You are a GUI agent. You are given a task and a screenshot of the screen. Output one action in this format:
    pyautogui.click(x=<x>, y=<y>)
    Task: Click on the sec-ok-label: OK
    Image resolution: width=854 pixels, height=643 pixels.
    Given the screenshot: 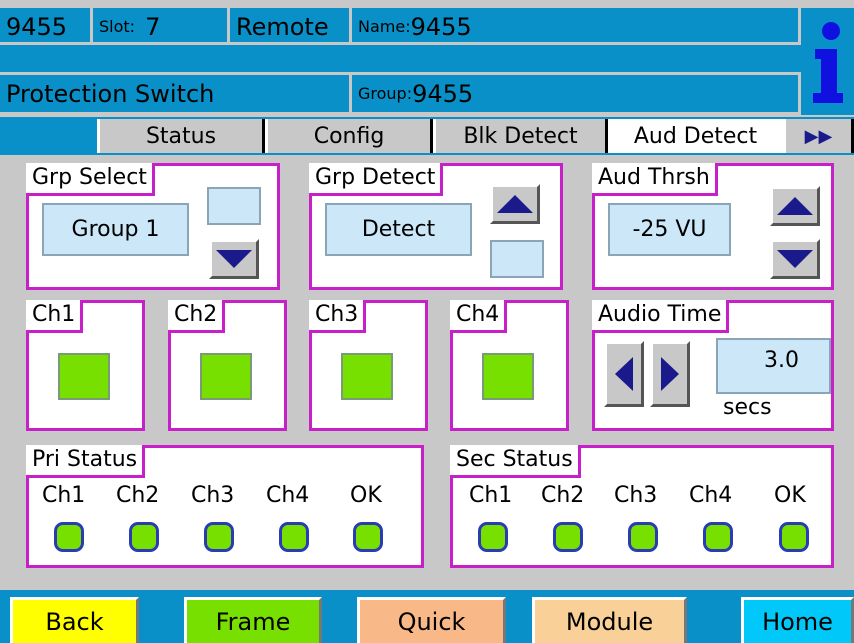 What is the action you would take?
    pyautogui.click(x=790, y=495)
    